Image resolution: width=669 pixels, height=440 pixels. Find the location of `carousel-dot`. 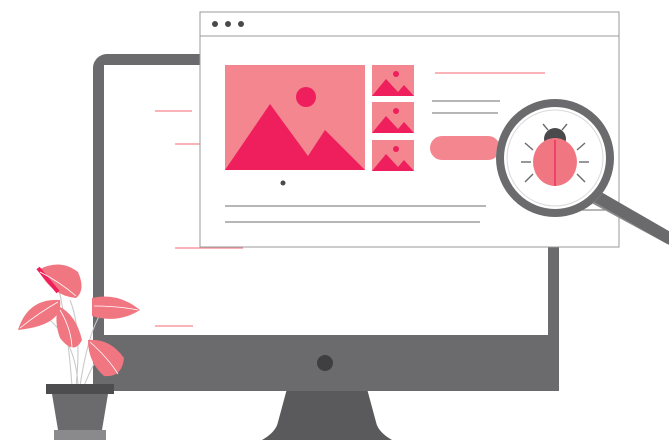

carousel-dot is located at coordinates (283, 183).